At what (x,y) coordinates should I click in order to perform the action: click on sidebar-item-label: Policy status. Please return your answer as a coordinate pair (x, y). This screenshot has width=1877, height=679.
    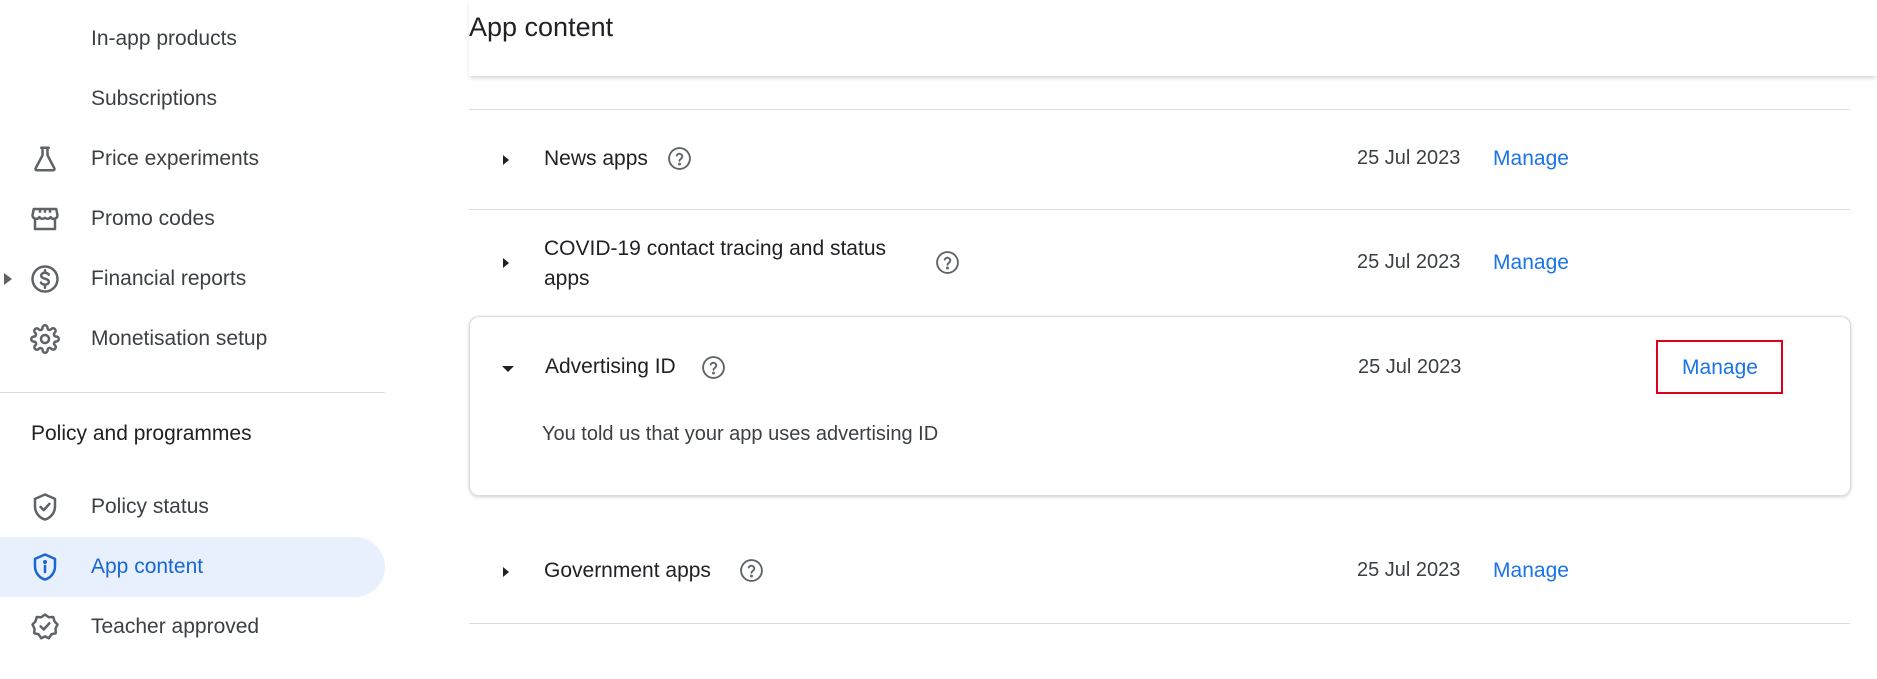
    Looking at the image, I should click on (150, 506).